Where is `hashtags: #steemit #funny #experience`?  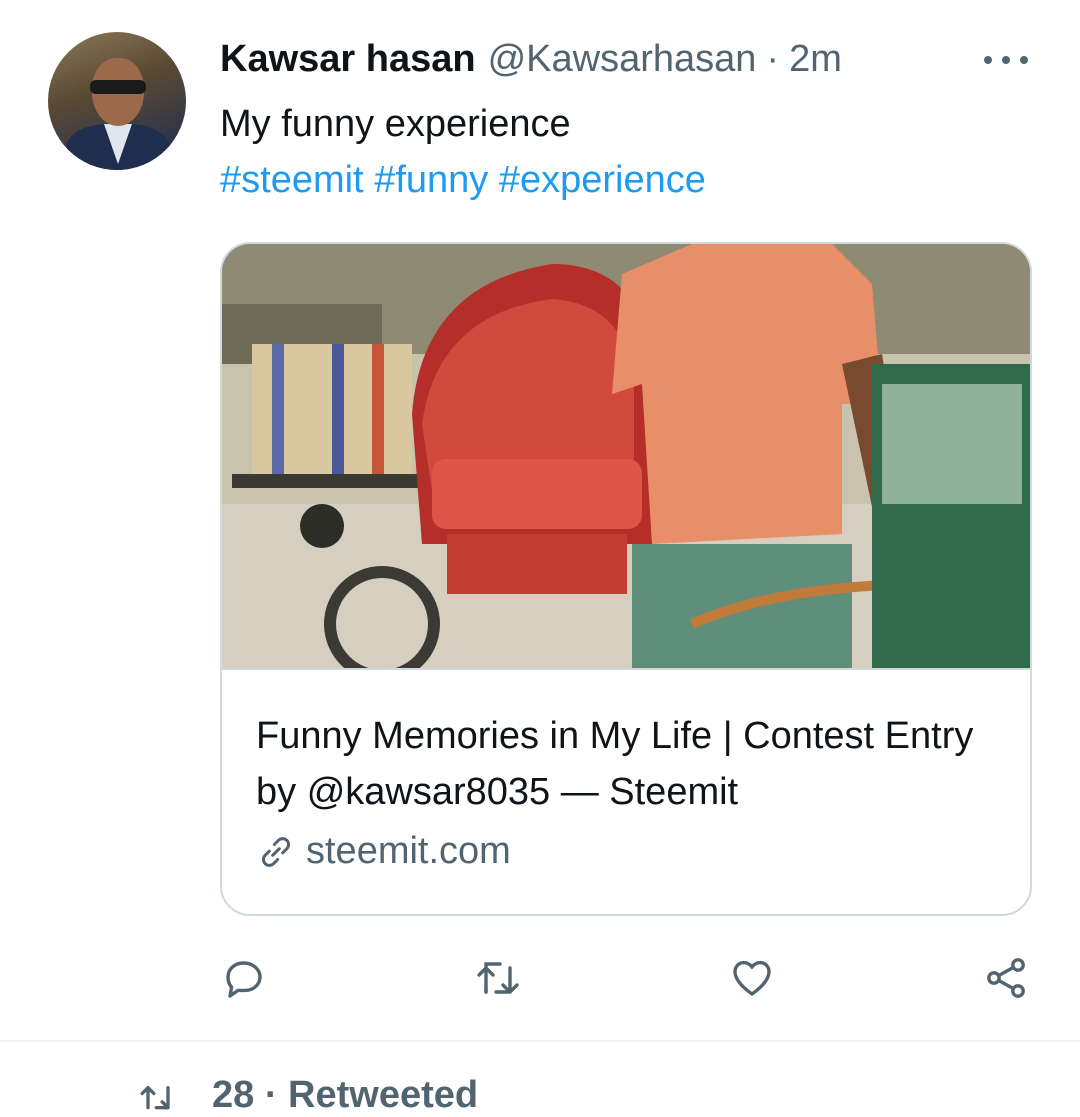
hashtags: #steemit #funny #experience is located at coordinates (463, 180).